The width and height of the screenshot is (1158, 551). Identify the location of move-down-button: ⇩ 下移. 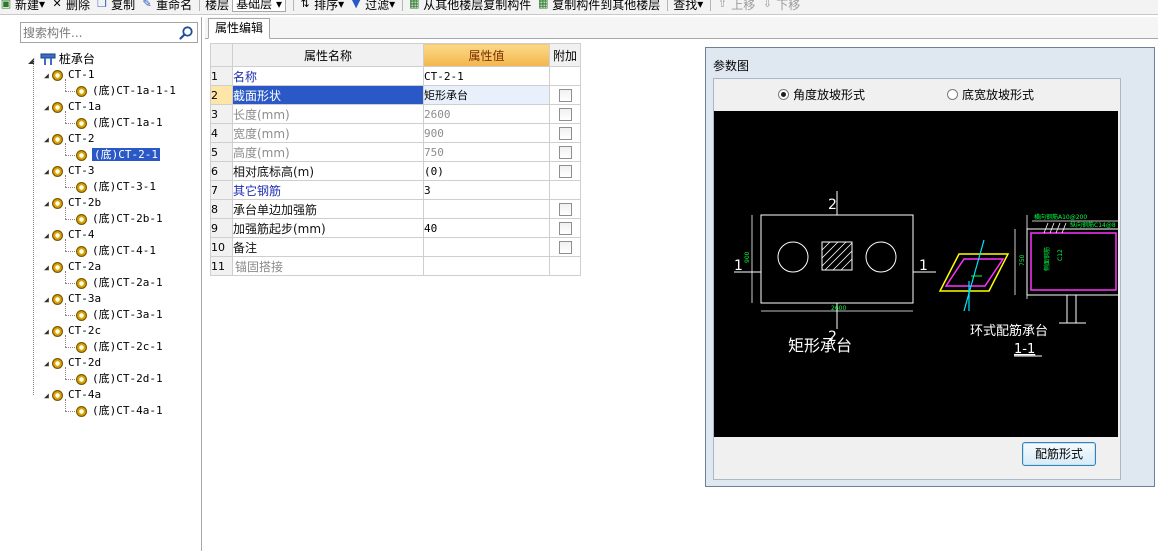
(781, 6).